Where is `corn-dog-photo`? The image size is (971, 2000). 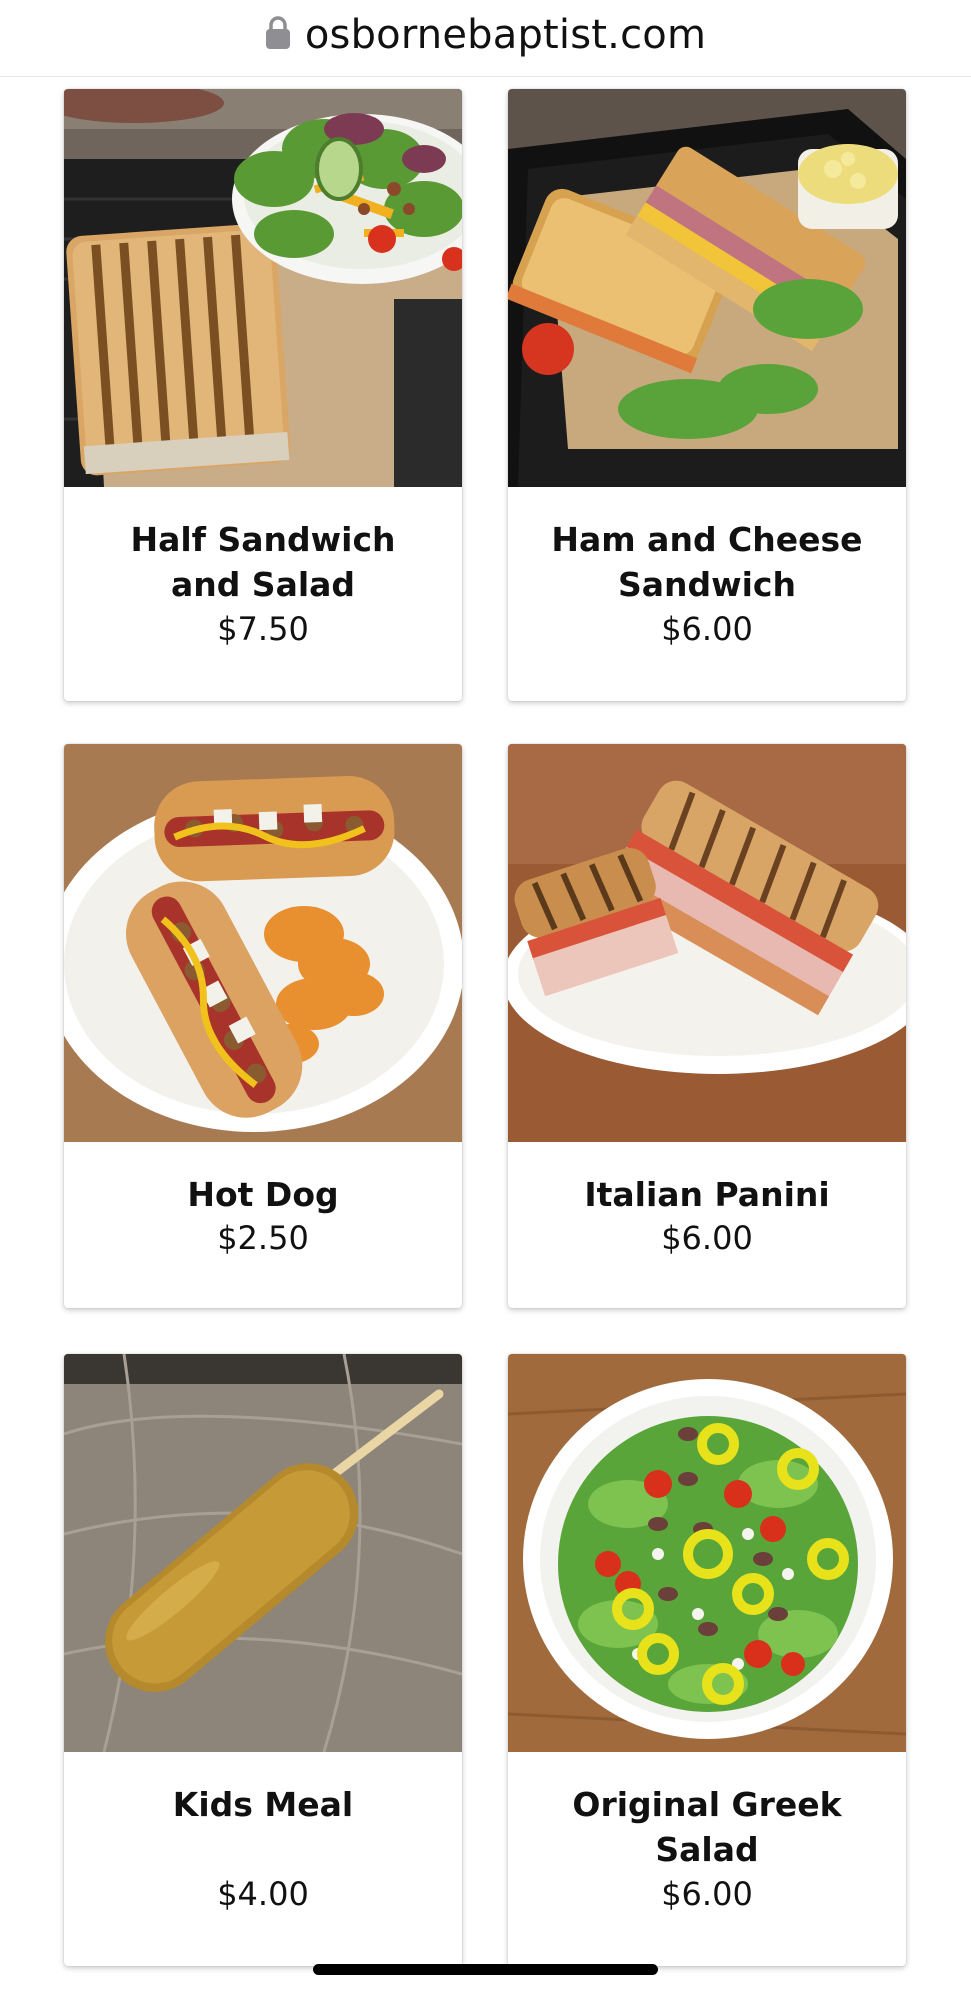
corn-dog-photo is located at coordinates (263, 1553).